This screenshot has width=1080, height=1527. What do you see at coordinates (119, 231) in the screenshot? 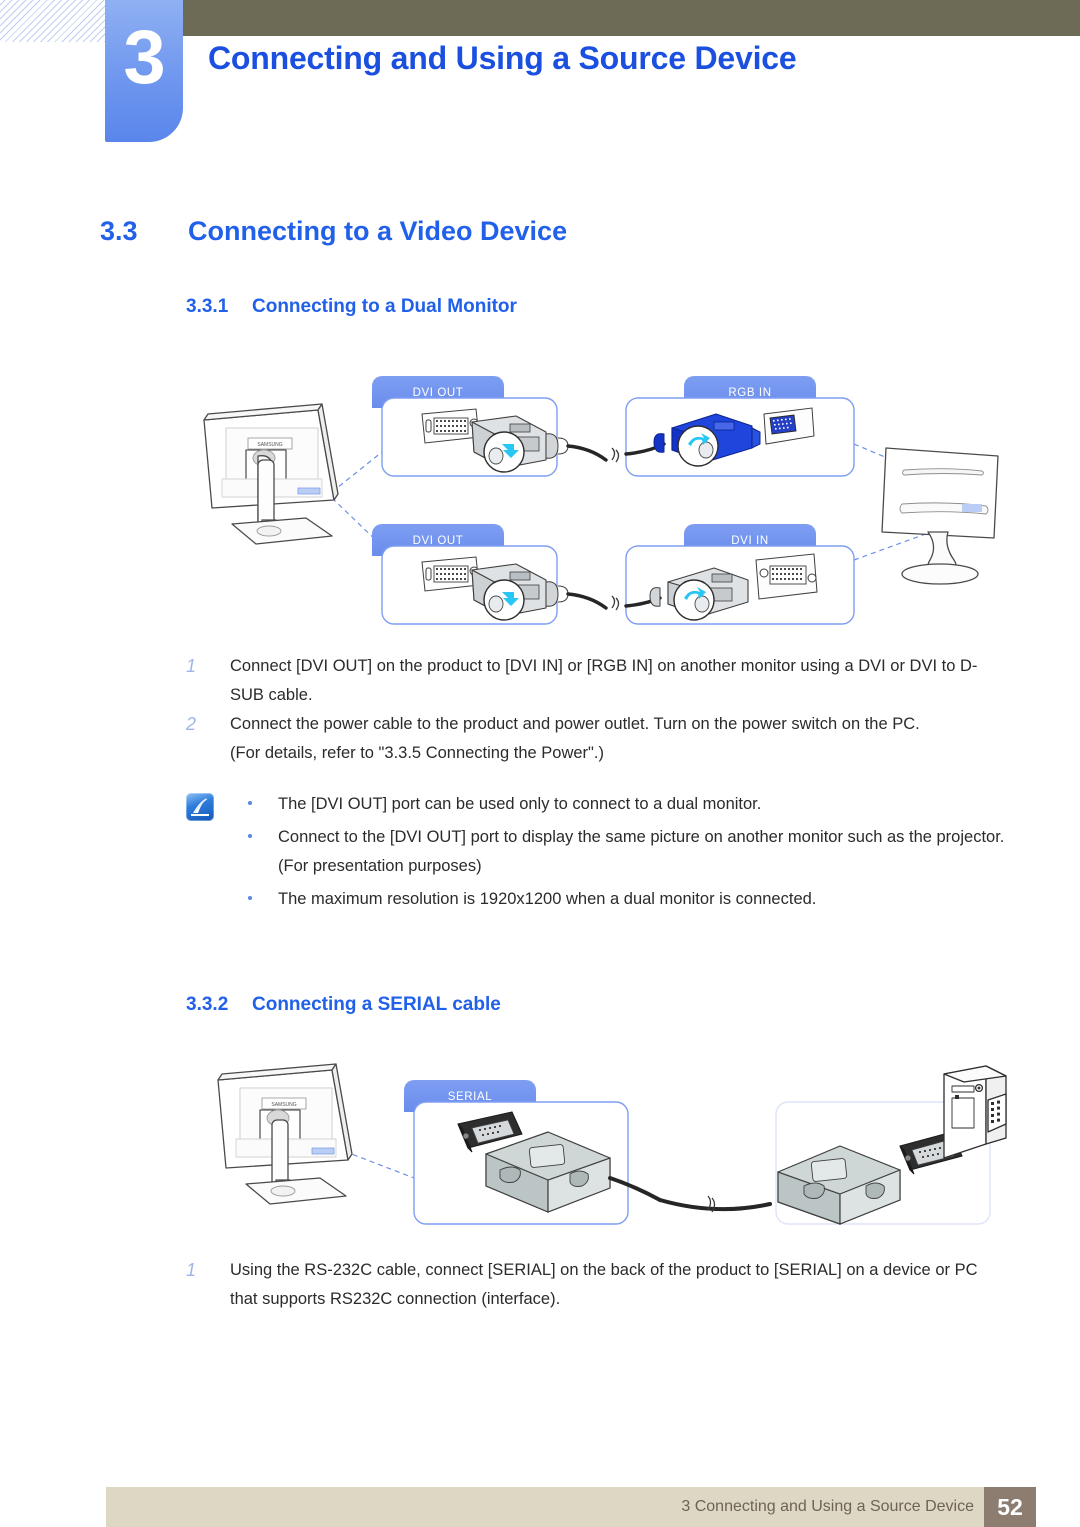
I see `section-number: 3.3` at bounding box center [119, 231].